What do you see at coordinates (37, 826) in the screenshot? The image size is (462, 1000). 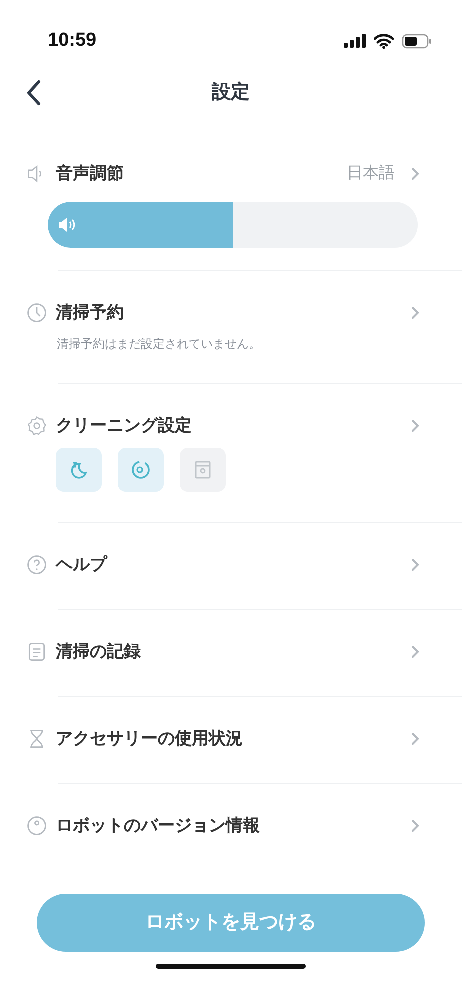 I see `pin-icon` at bounding box center [37, 826].